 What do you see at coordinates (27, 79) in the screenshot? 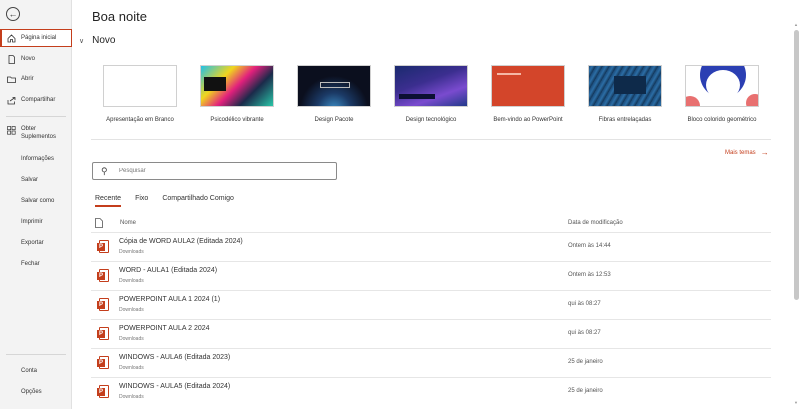
I see `sidebar-item-label: Abrir` at bounding box center [27, 79].